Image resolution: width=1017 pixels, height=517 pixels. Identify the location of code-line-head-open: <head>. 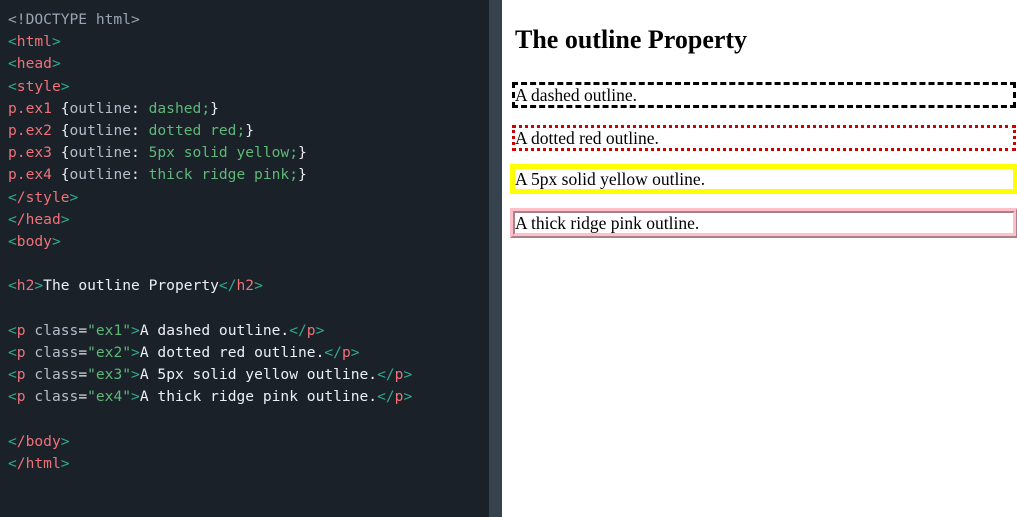
(255, 64).